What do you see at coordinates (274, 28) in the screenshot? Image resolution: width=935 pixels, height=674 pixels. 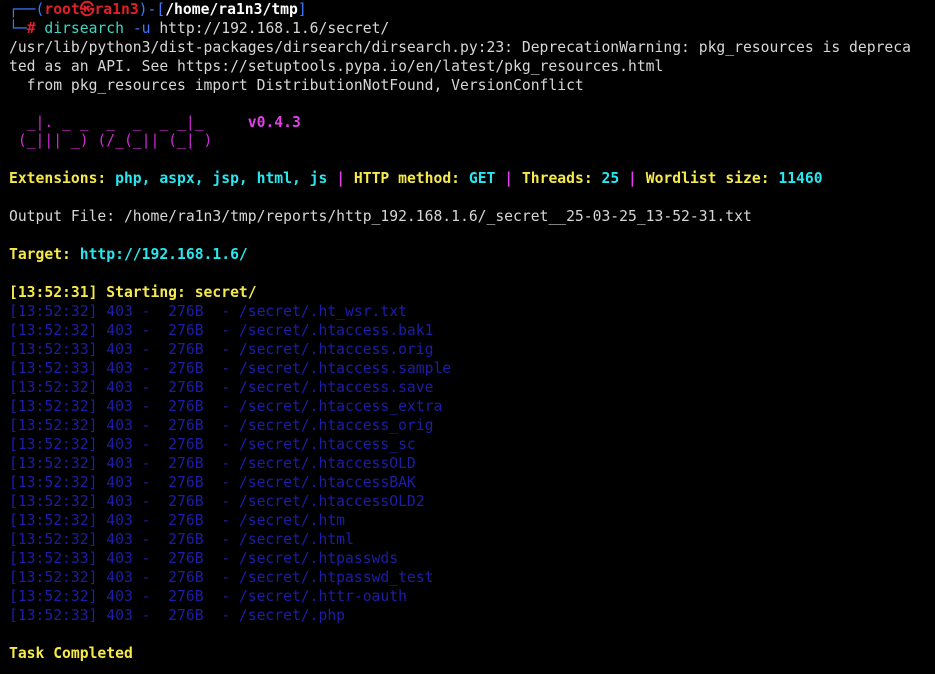 I see `command-url-arg: http://192.168.1.6/secret/` at bounding box center [274, 28].